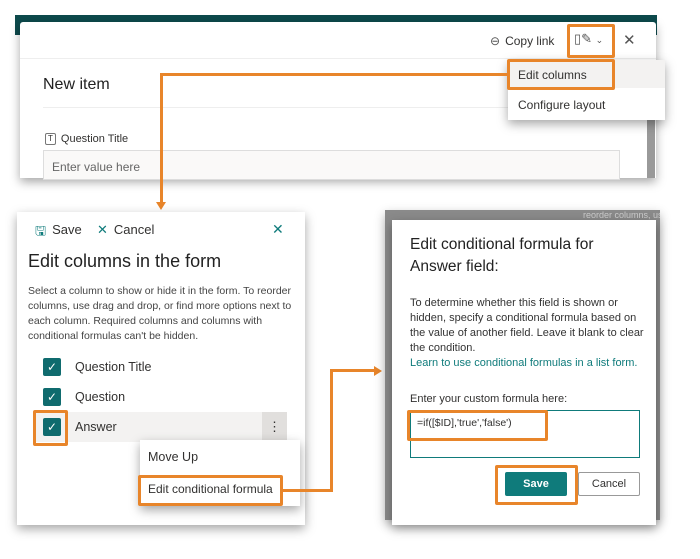  Describe the element at coordinates (58, 233) in the screenshot. I see `save-button: 🖫 Save` at that location.